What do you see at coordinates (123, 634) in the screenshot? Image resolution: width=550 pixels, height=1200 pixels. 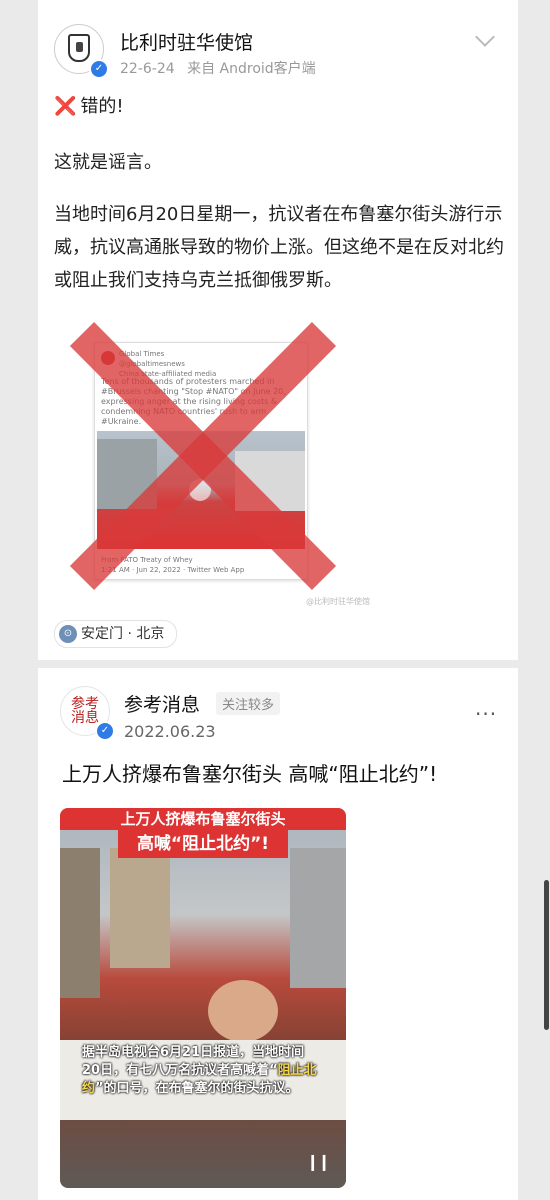 I see `location-text: 安定门 · 北京` at bounding box center [123, 634].